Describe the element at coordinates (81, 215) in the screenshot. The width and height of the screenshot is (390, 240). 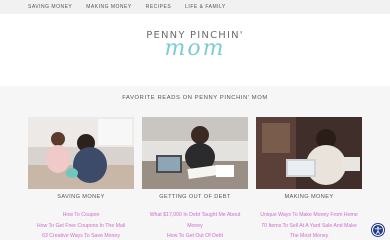
I see `link-how-to-coupon: How To Coupon` at that location.